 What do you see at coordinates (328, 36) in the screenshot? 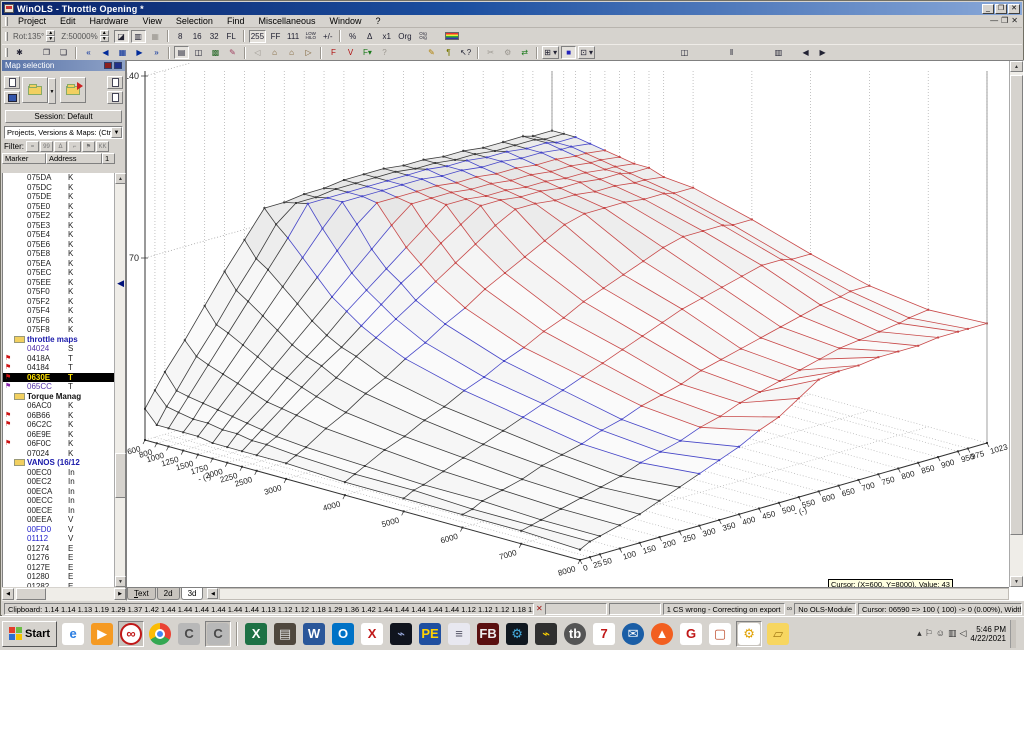
I see `sign-button: +/-` at bounding box center [328, 36].